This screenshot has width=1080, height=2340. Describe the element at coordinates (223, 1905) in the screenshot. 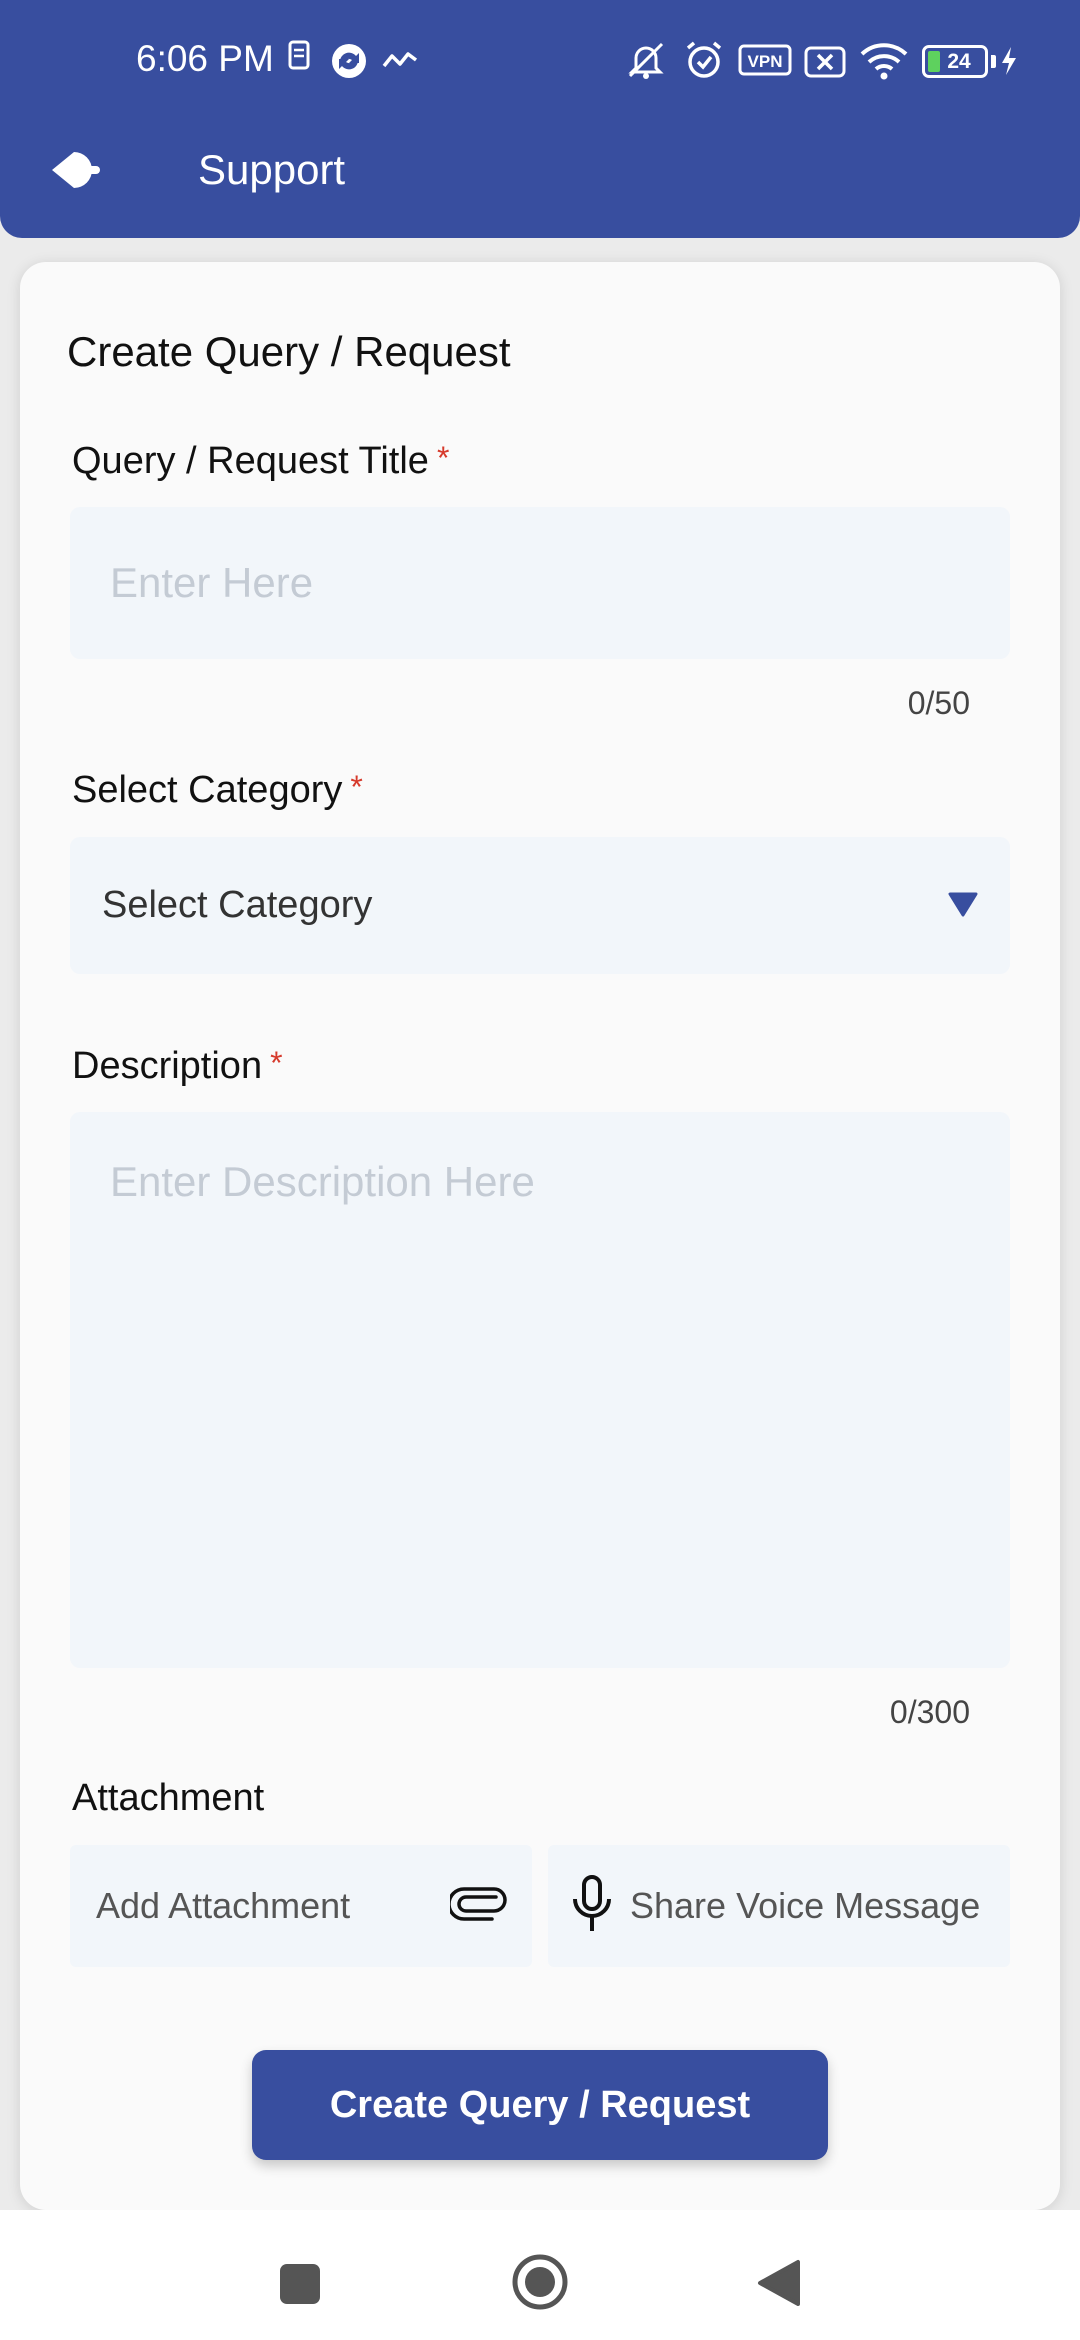

I see `add-attachment-label: Add Attachment` at that location.